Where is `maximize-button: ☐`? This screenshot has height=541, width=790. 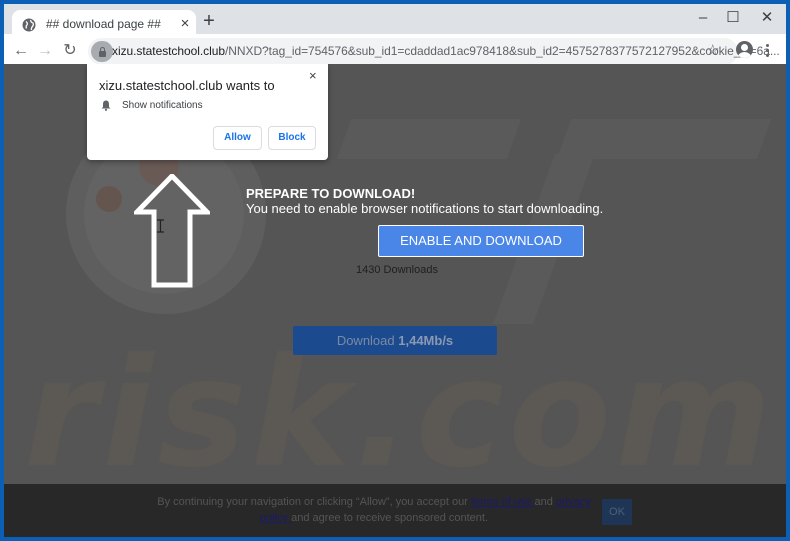 maximize-button: ☐ is located at coordinates (733, 18).